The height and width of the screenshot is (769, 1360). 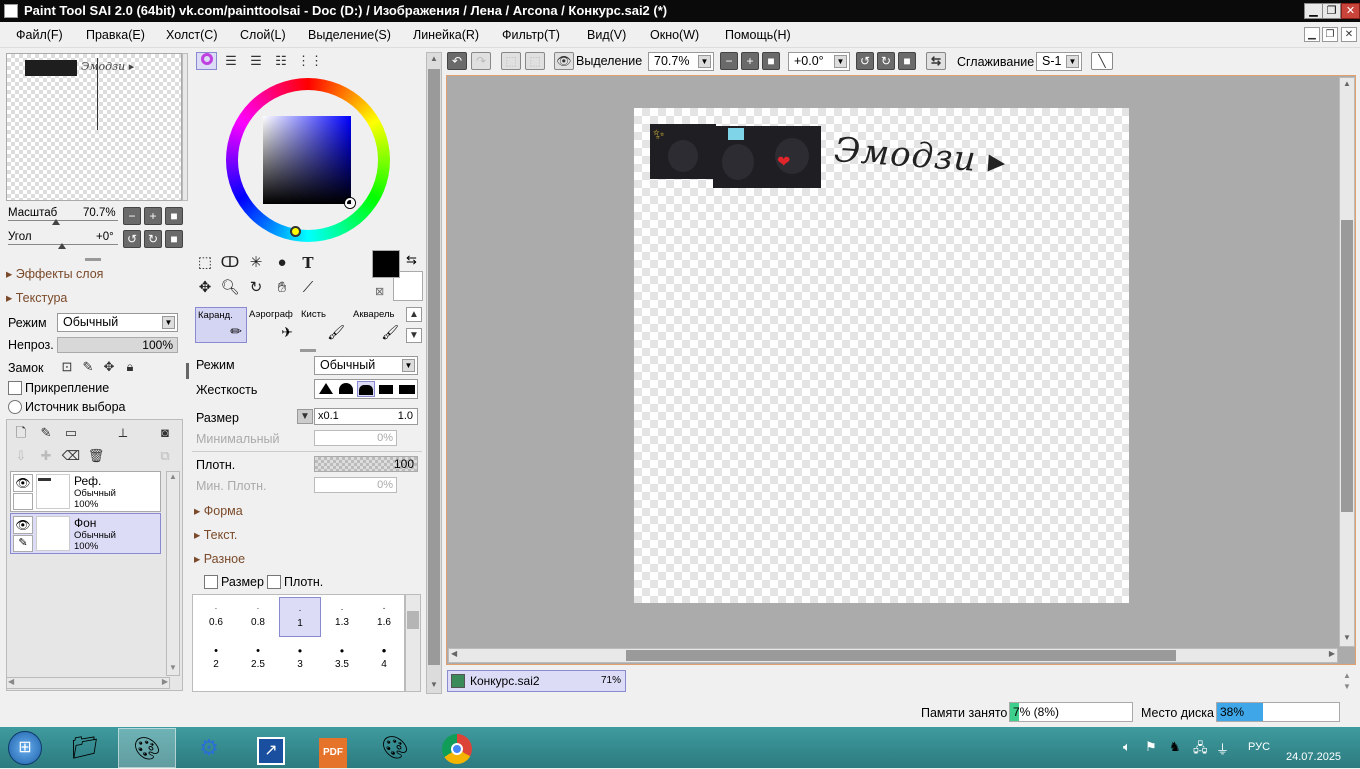 I want to click on layer-item: 👁︎ ✎ Фон Обычный 100%, so click(x=85, y=533).